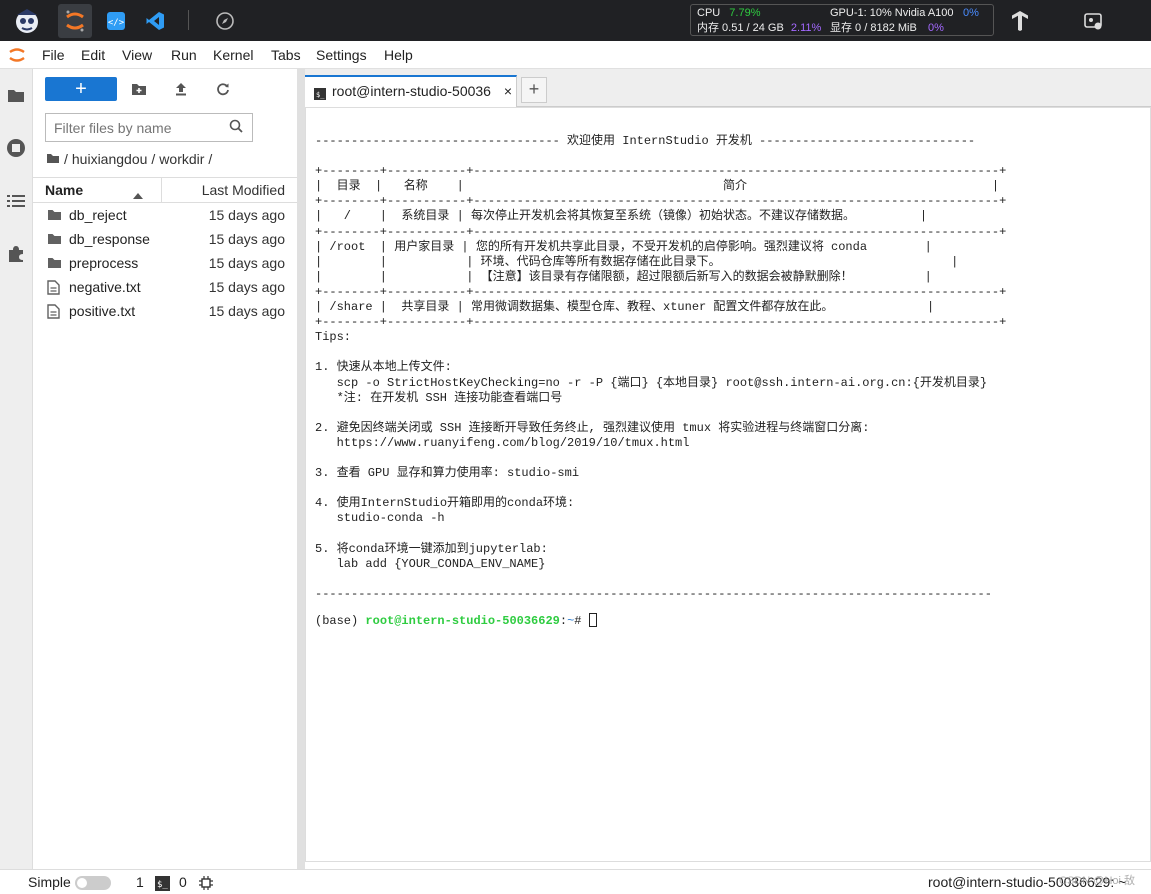  What do you see at coordinates (165, 263) in the screenshot?
I see `file-row: preprocess 15 days ago` at bounding box center [165, 263].